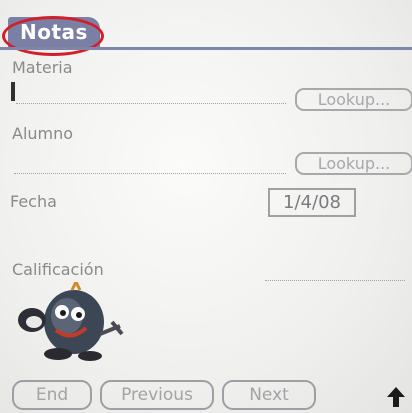  I want to click on materia-label: Materia, so click(42, 67).